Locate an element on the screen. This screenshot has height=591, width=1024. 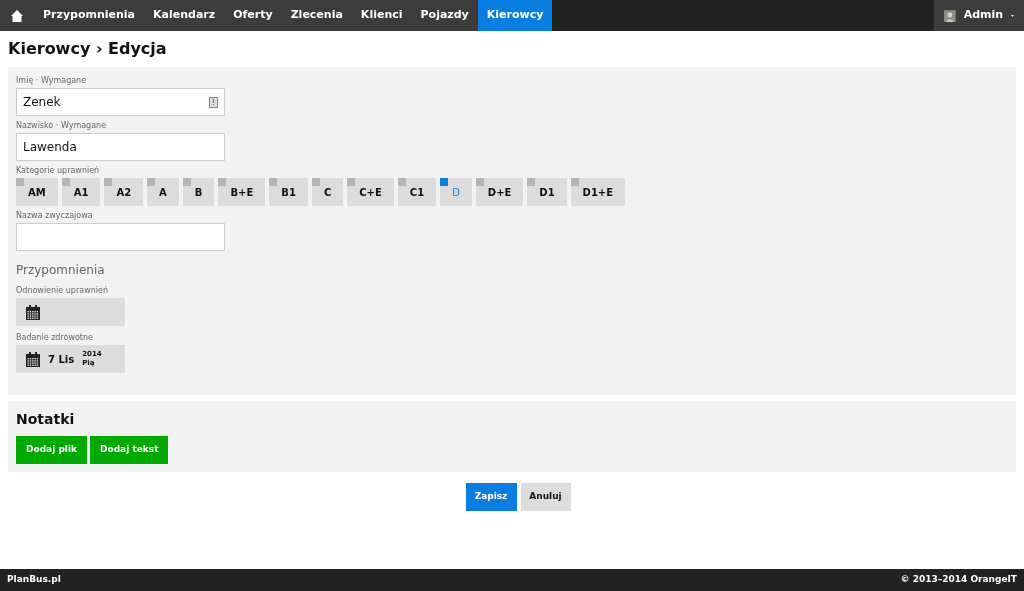
contact-card-icon is located at coordinates (213, 102).